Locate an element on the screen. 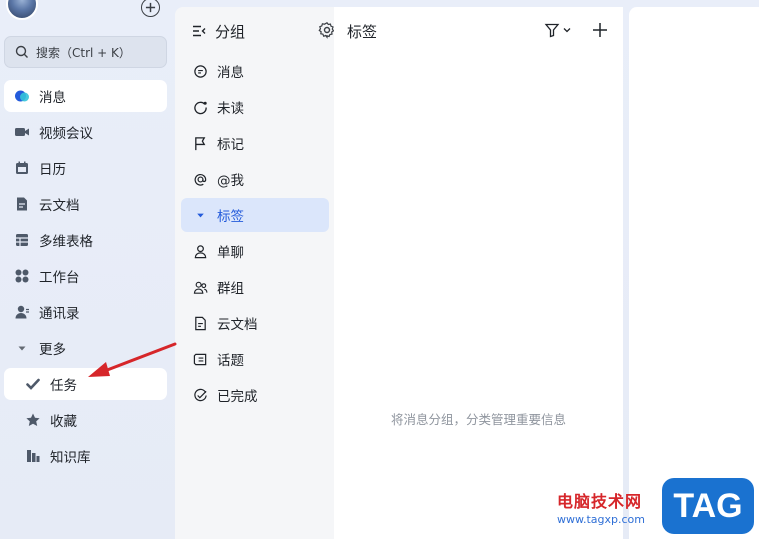 The height and width of the screenshot is (539, 759). group-item-label: 未读 is located at coordinates (230, 109).